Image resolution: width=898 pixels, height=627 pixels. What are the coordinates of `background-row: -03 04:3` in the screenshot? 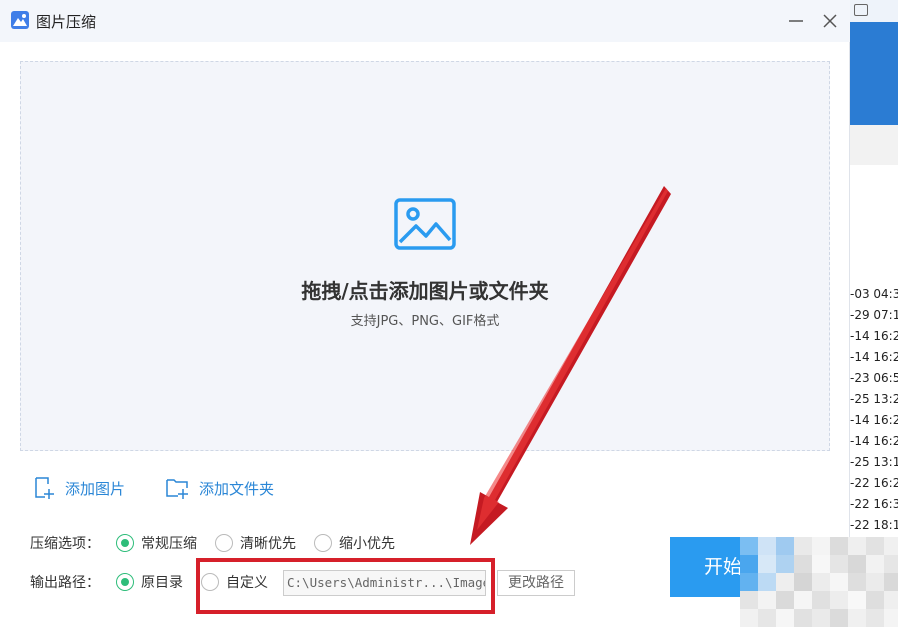 It's located at (874, 294).